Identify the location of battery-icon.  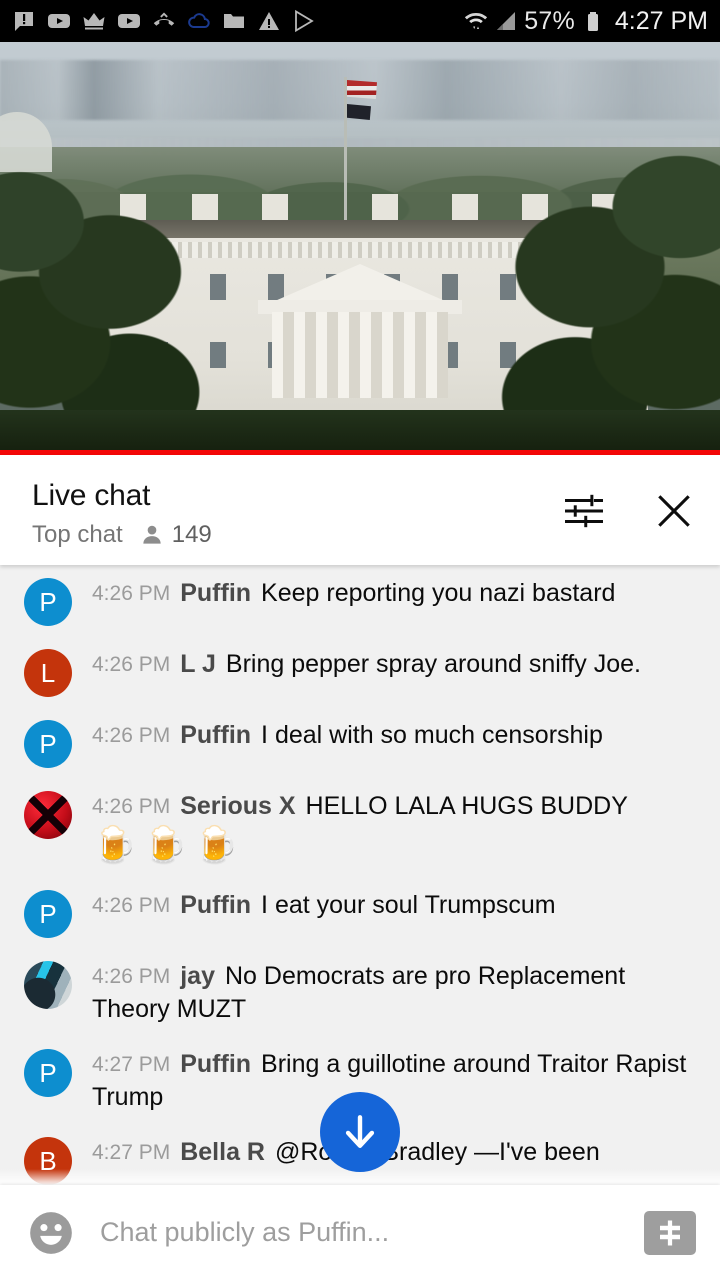
(592, 21).